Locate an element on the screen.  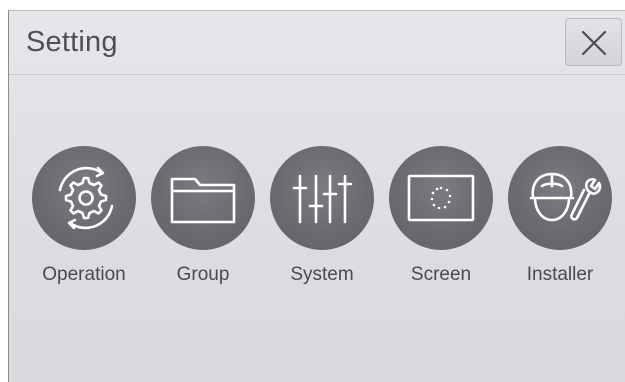
folder-icon is located at coordinates (203, 200).